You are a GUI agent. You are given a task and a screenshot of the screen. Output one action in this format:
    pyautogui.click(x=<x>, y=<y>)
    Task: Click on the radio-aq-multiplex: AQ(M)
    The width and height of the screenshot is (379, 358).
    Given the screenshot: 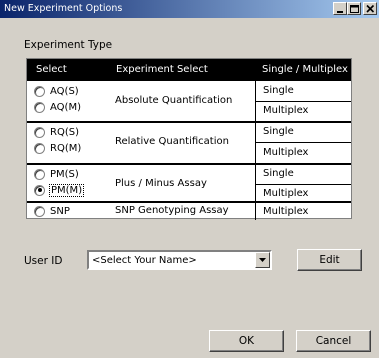 What is the action you would take?
    pyautogui.click(x=57, y=107)
    